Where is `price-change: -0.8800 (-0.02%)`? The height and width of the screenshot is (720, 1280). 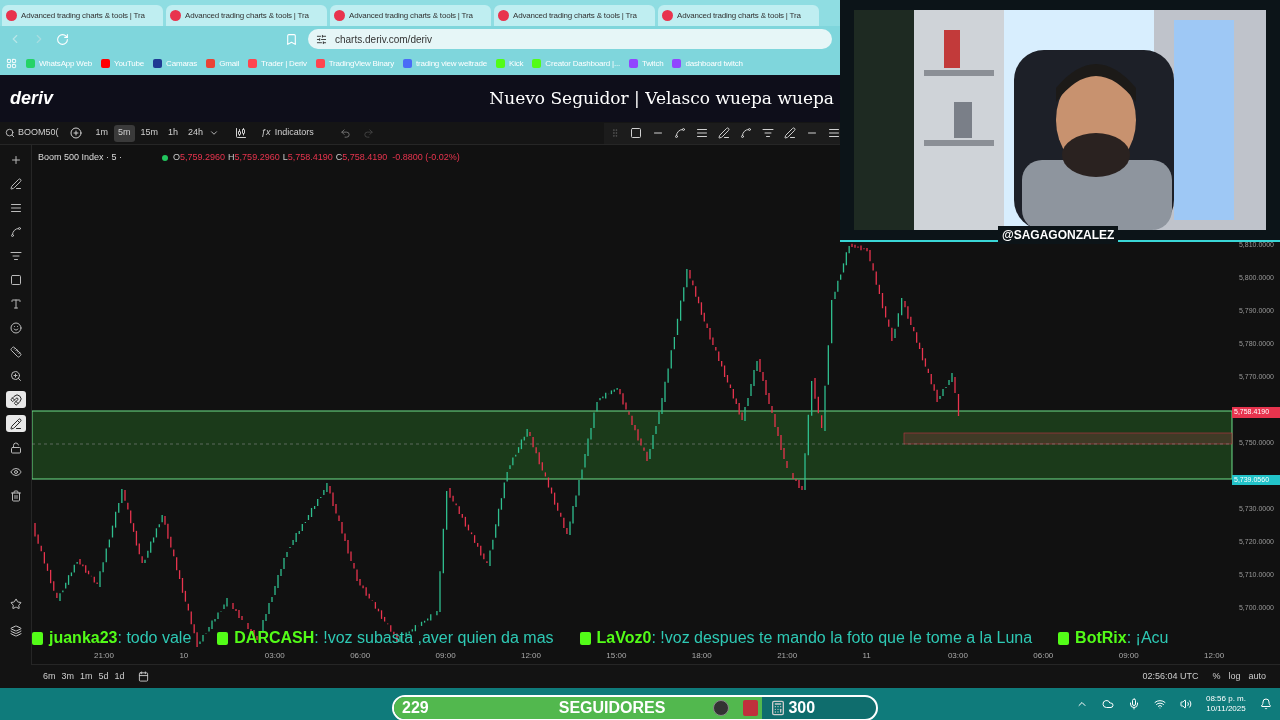
price-change: -0.8800 (-0.02%) is located at coordinates (426, 157).